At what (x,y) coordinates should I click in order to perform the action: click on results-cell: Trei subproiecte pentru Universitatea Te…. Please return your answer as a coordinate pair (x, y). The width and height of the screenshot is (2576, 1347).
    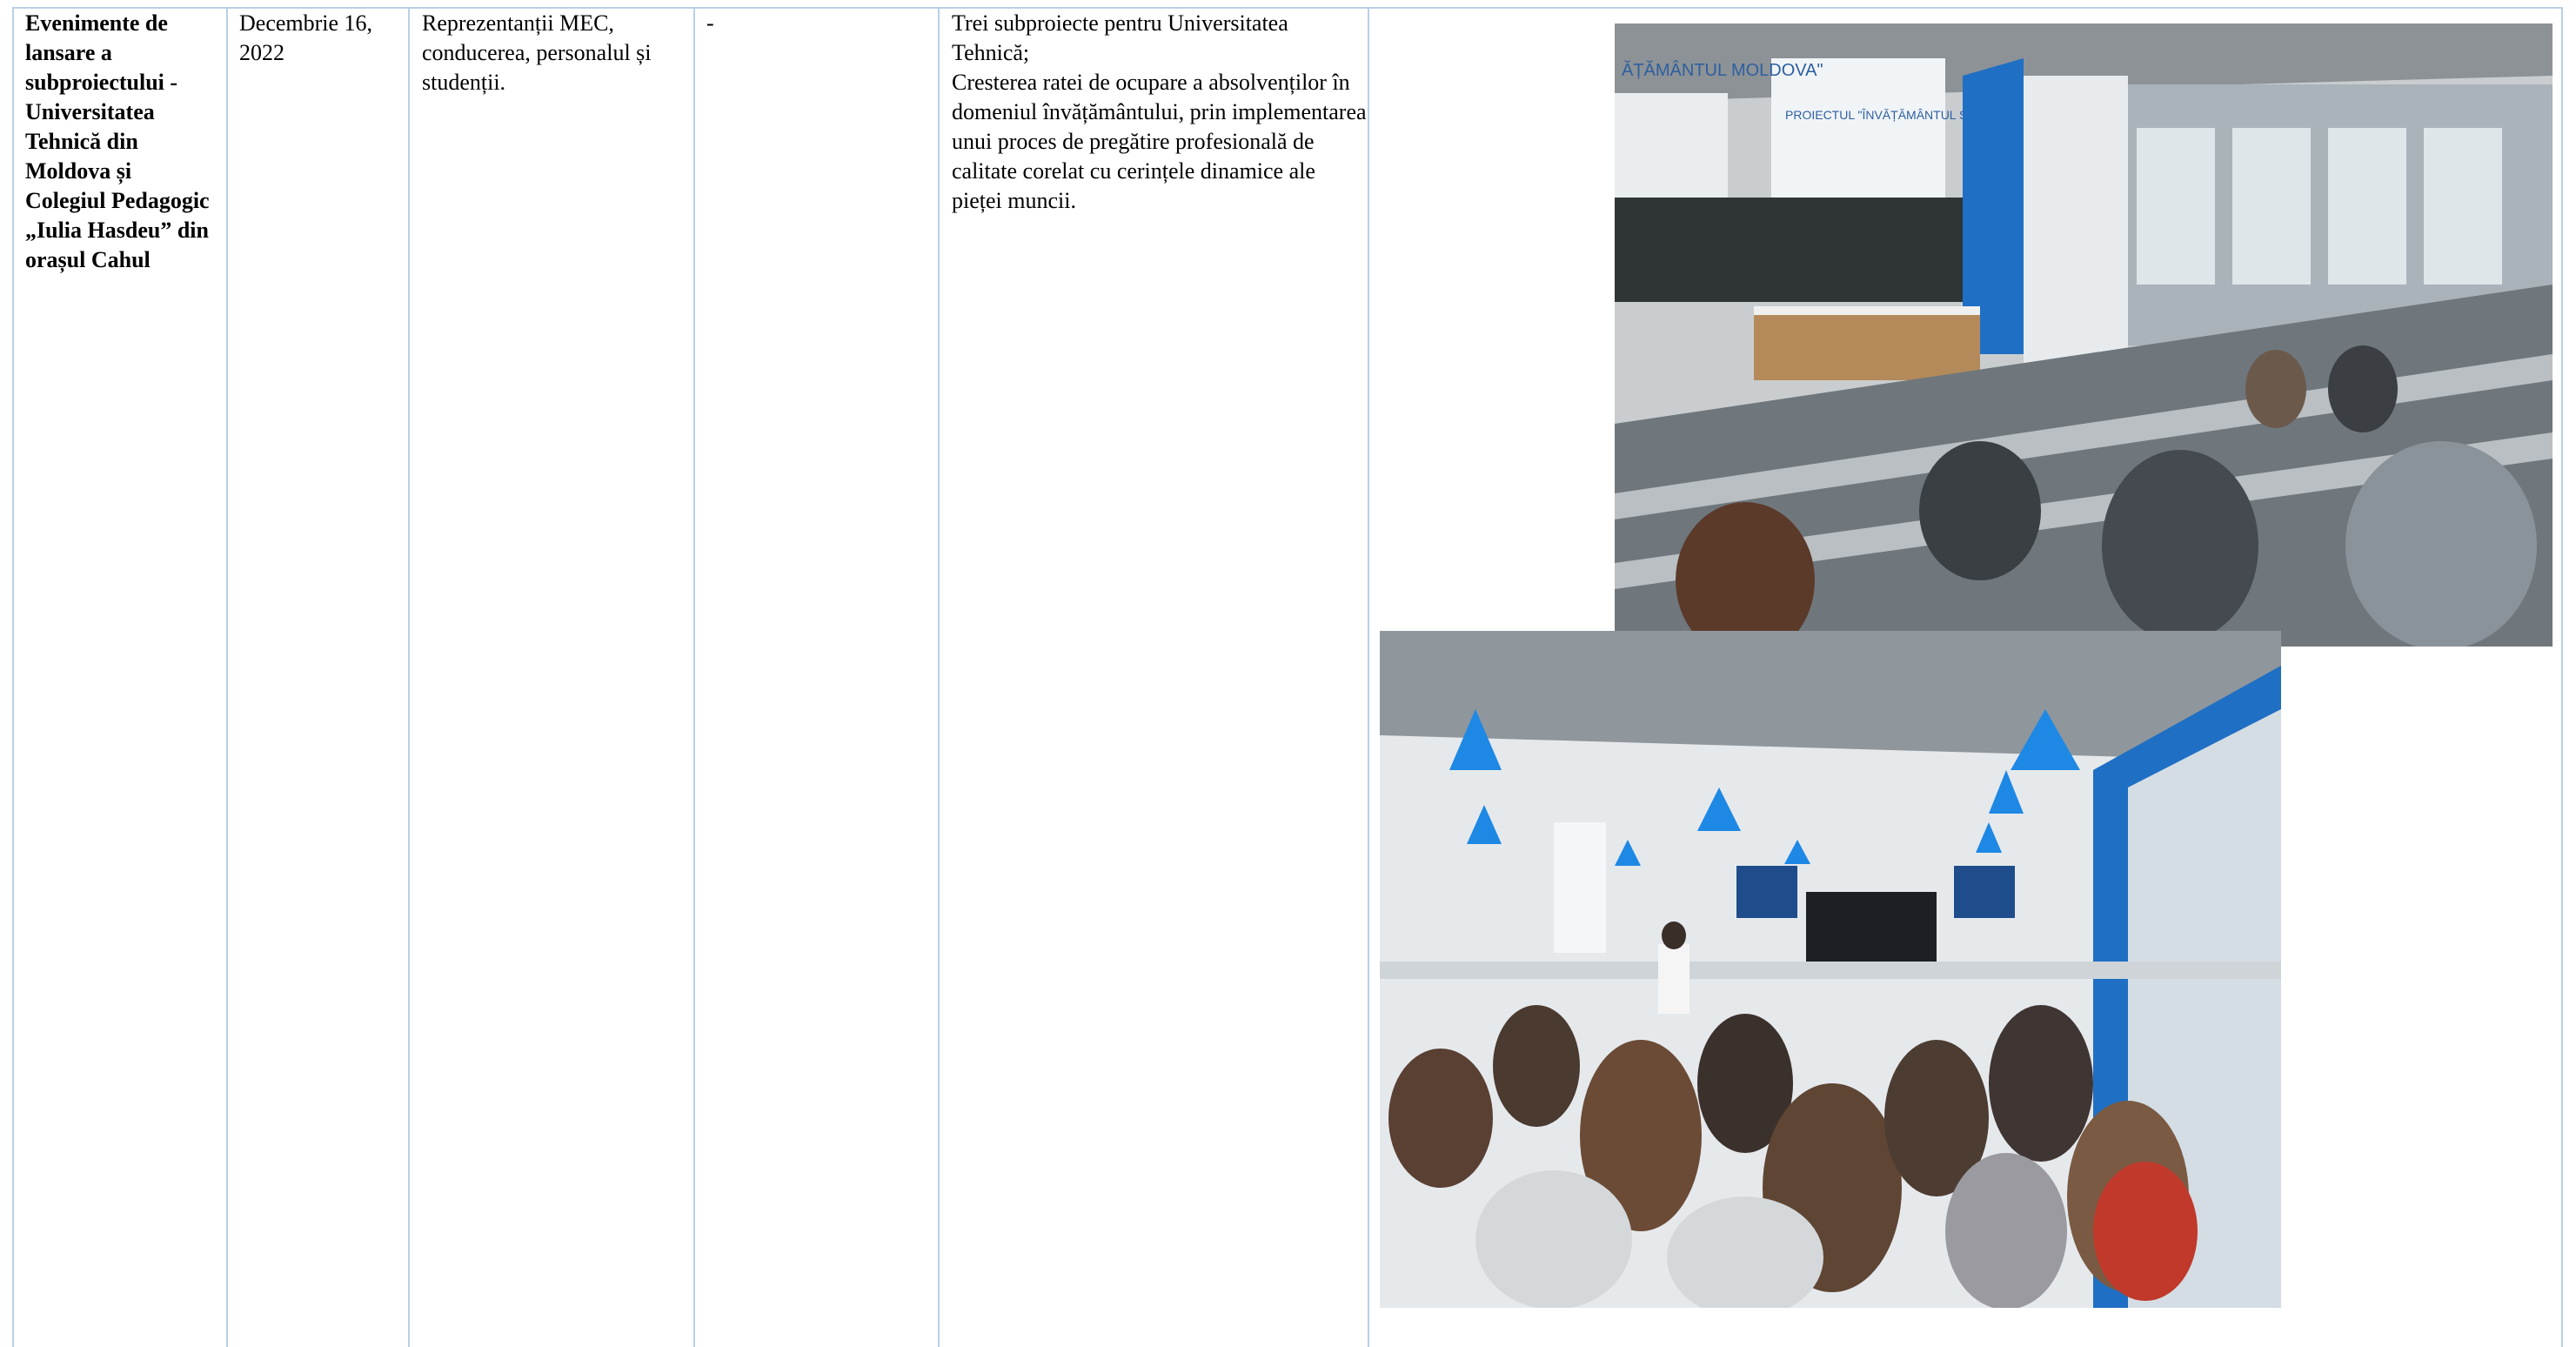
    Looking at the image, I should click on (1160, 113).